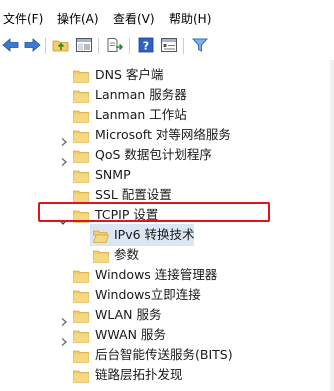 The image size is (334, 391). What do you see at coordinates (154, 234) in the screenshot?
I see `tree-item-label: IPv6 转换技术` at bounding box center [154, 234].